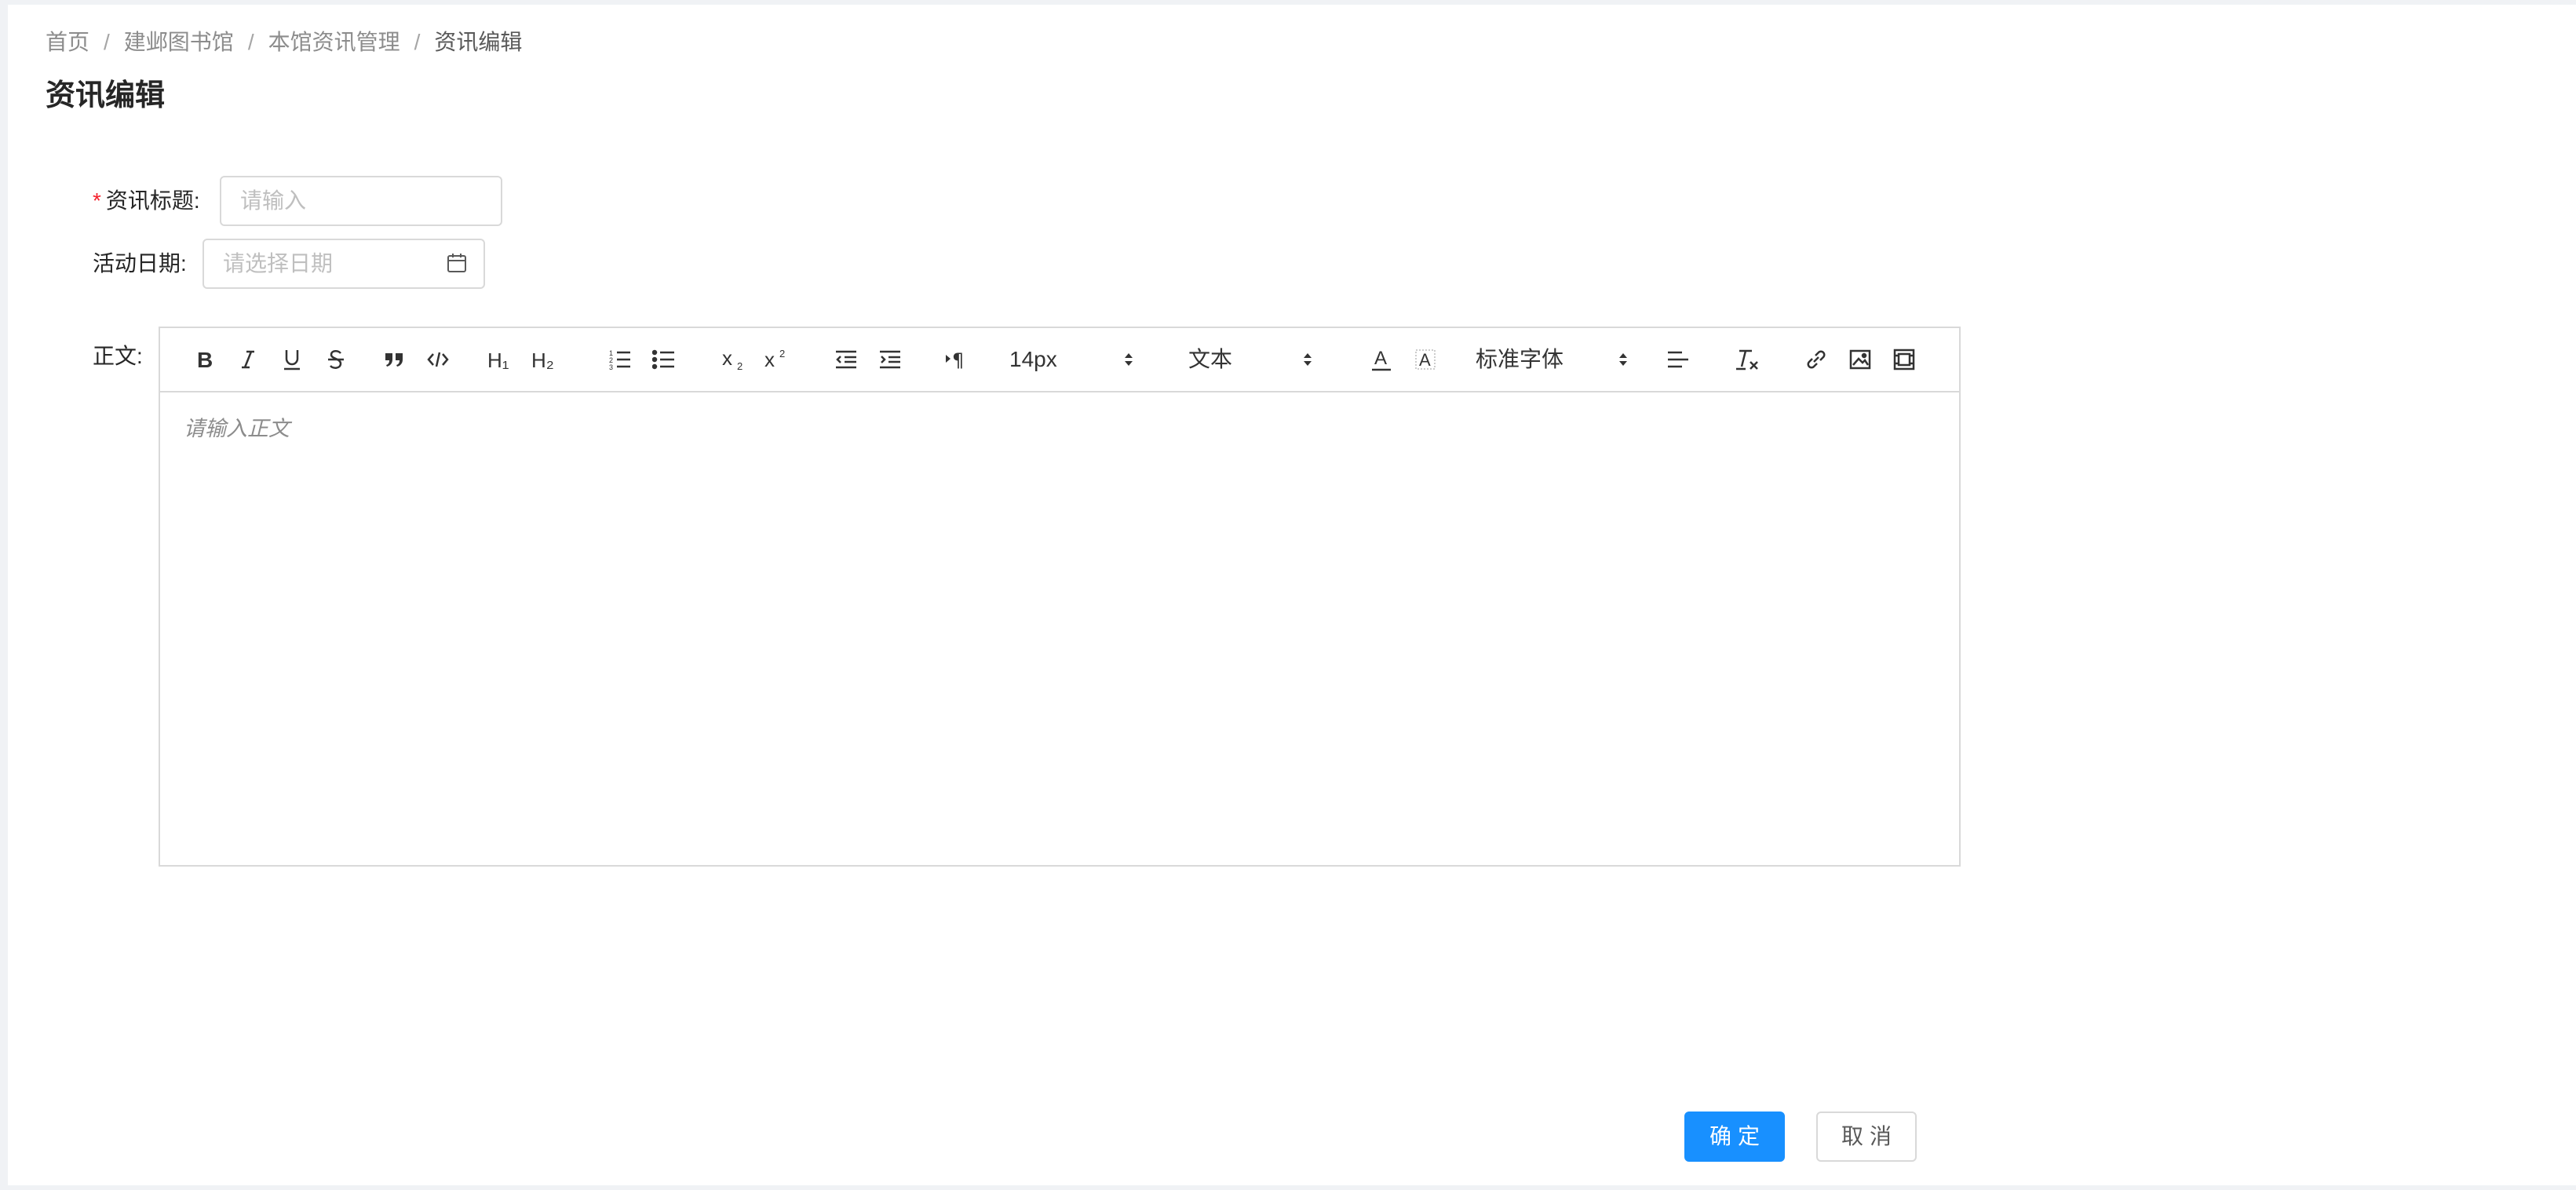 The width and height of the screenshot is (2576, 1190). I want to click on subscript-icon: x2, so click(734, 359).